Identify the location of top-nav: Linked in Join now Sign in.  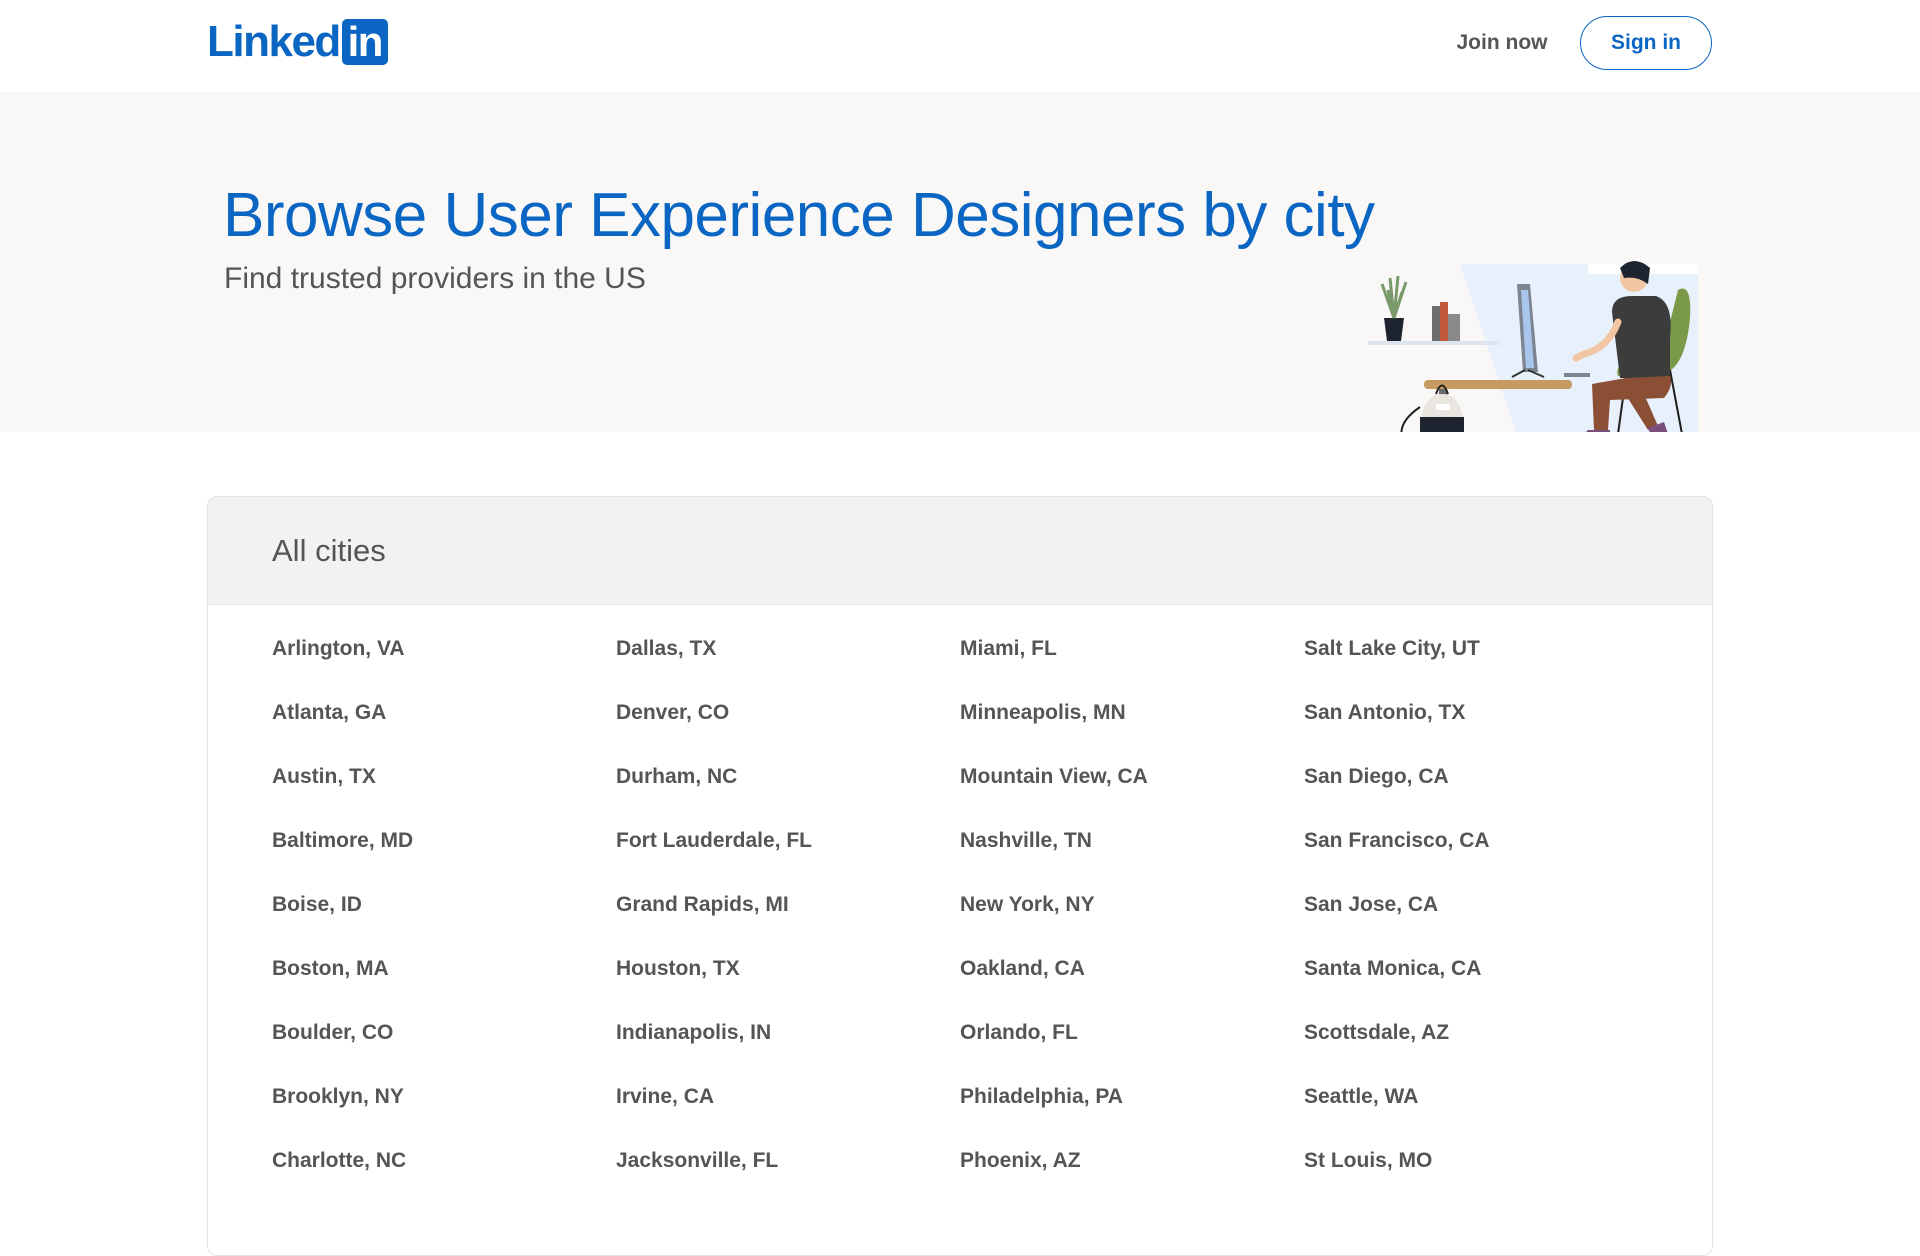
(960, 46).